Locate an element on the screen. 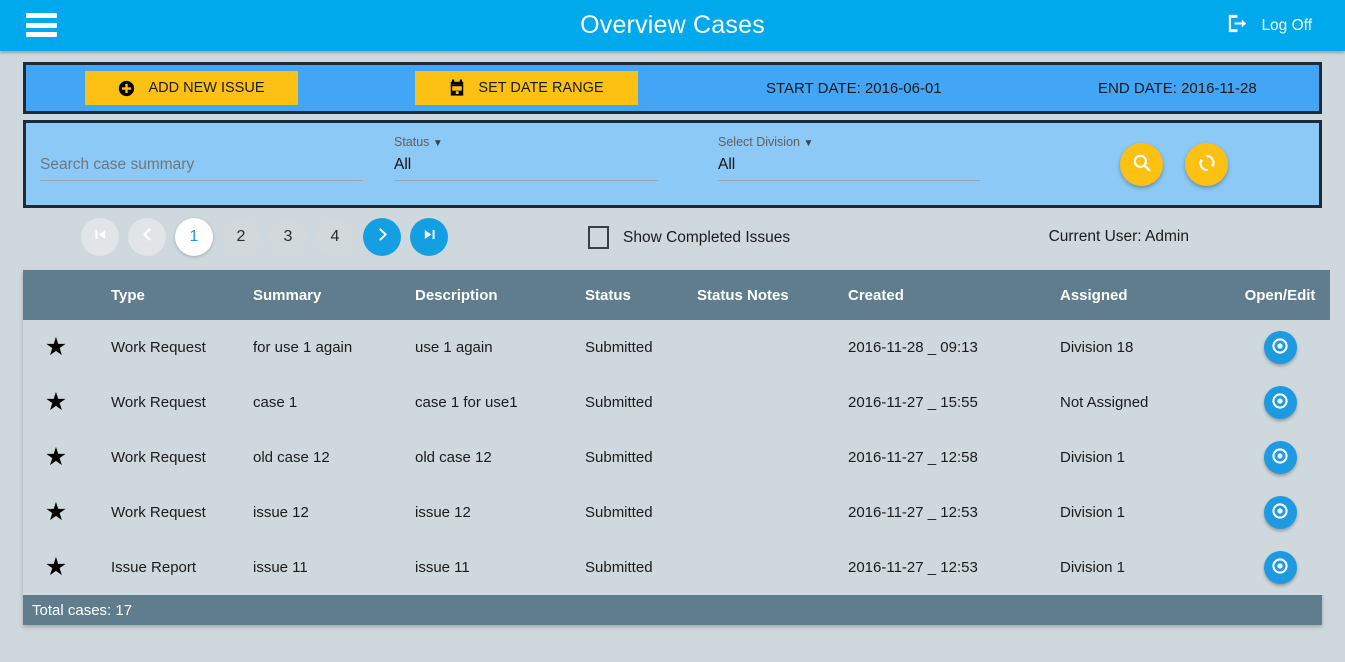  last-page-icon is located at coordinates (429, 237).